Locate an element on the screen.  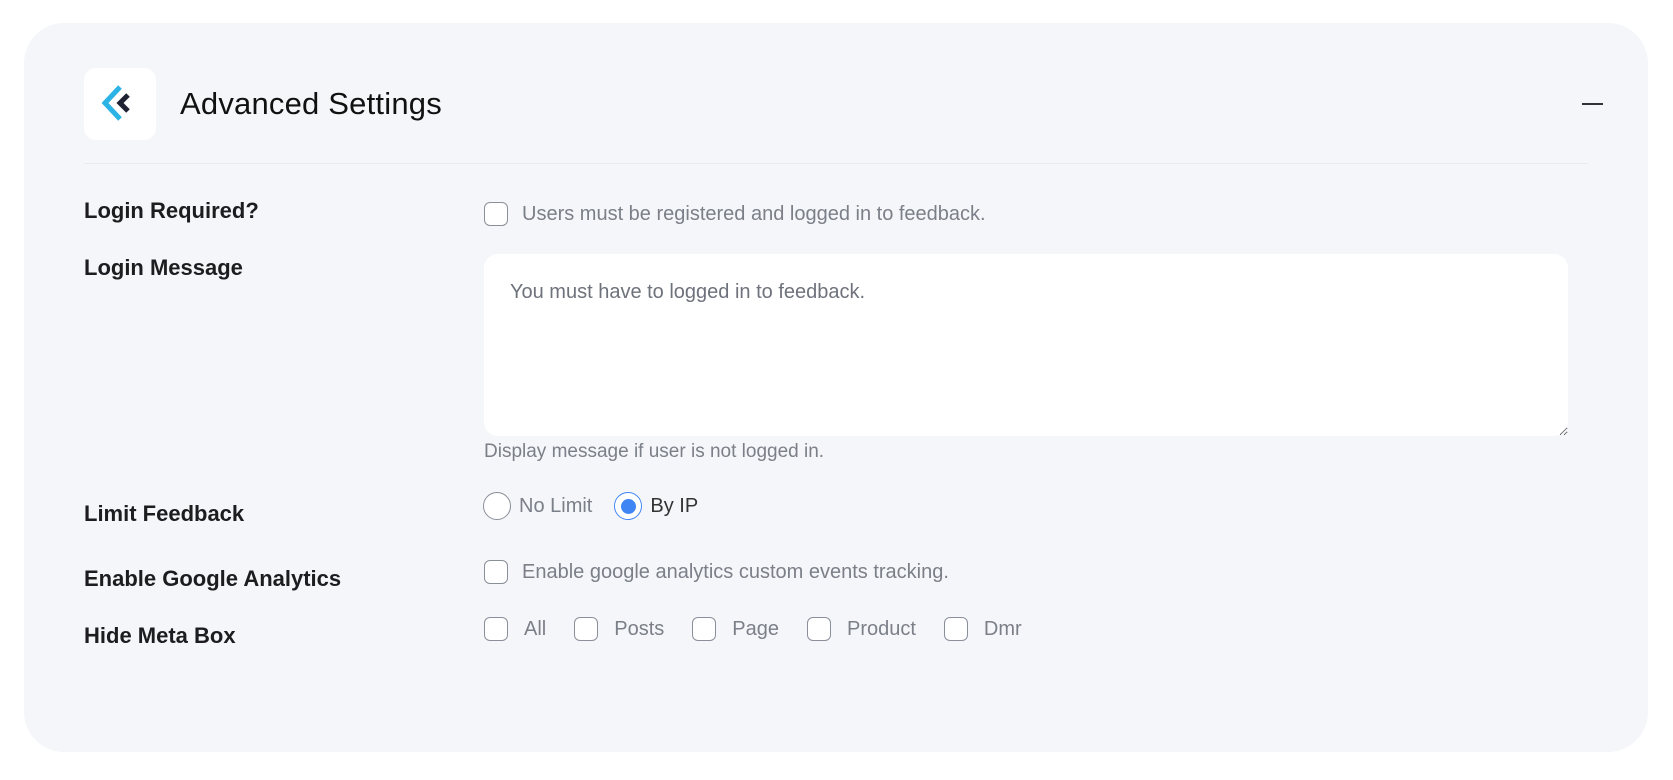
hide-meta-dmr-label: Dmr is located at coordinates (1002, 629).